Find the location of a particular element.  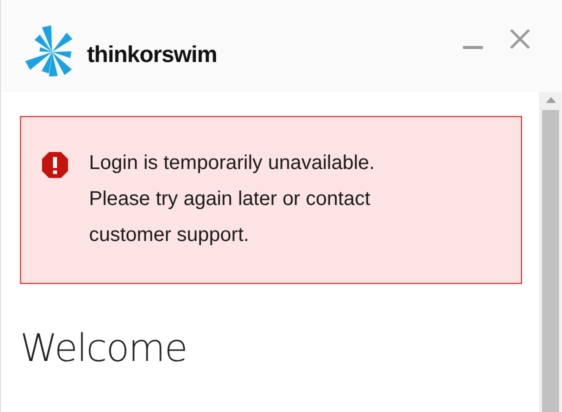

welcome-heading: Welcome is located at coordinates (104, 348).